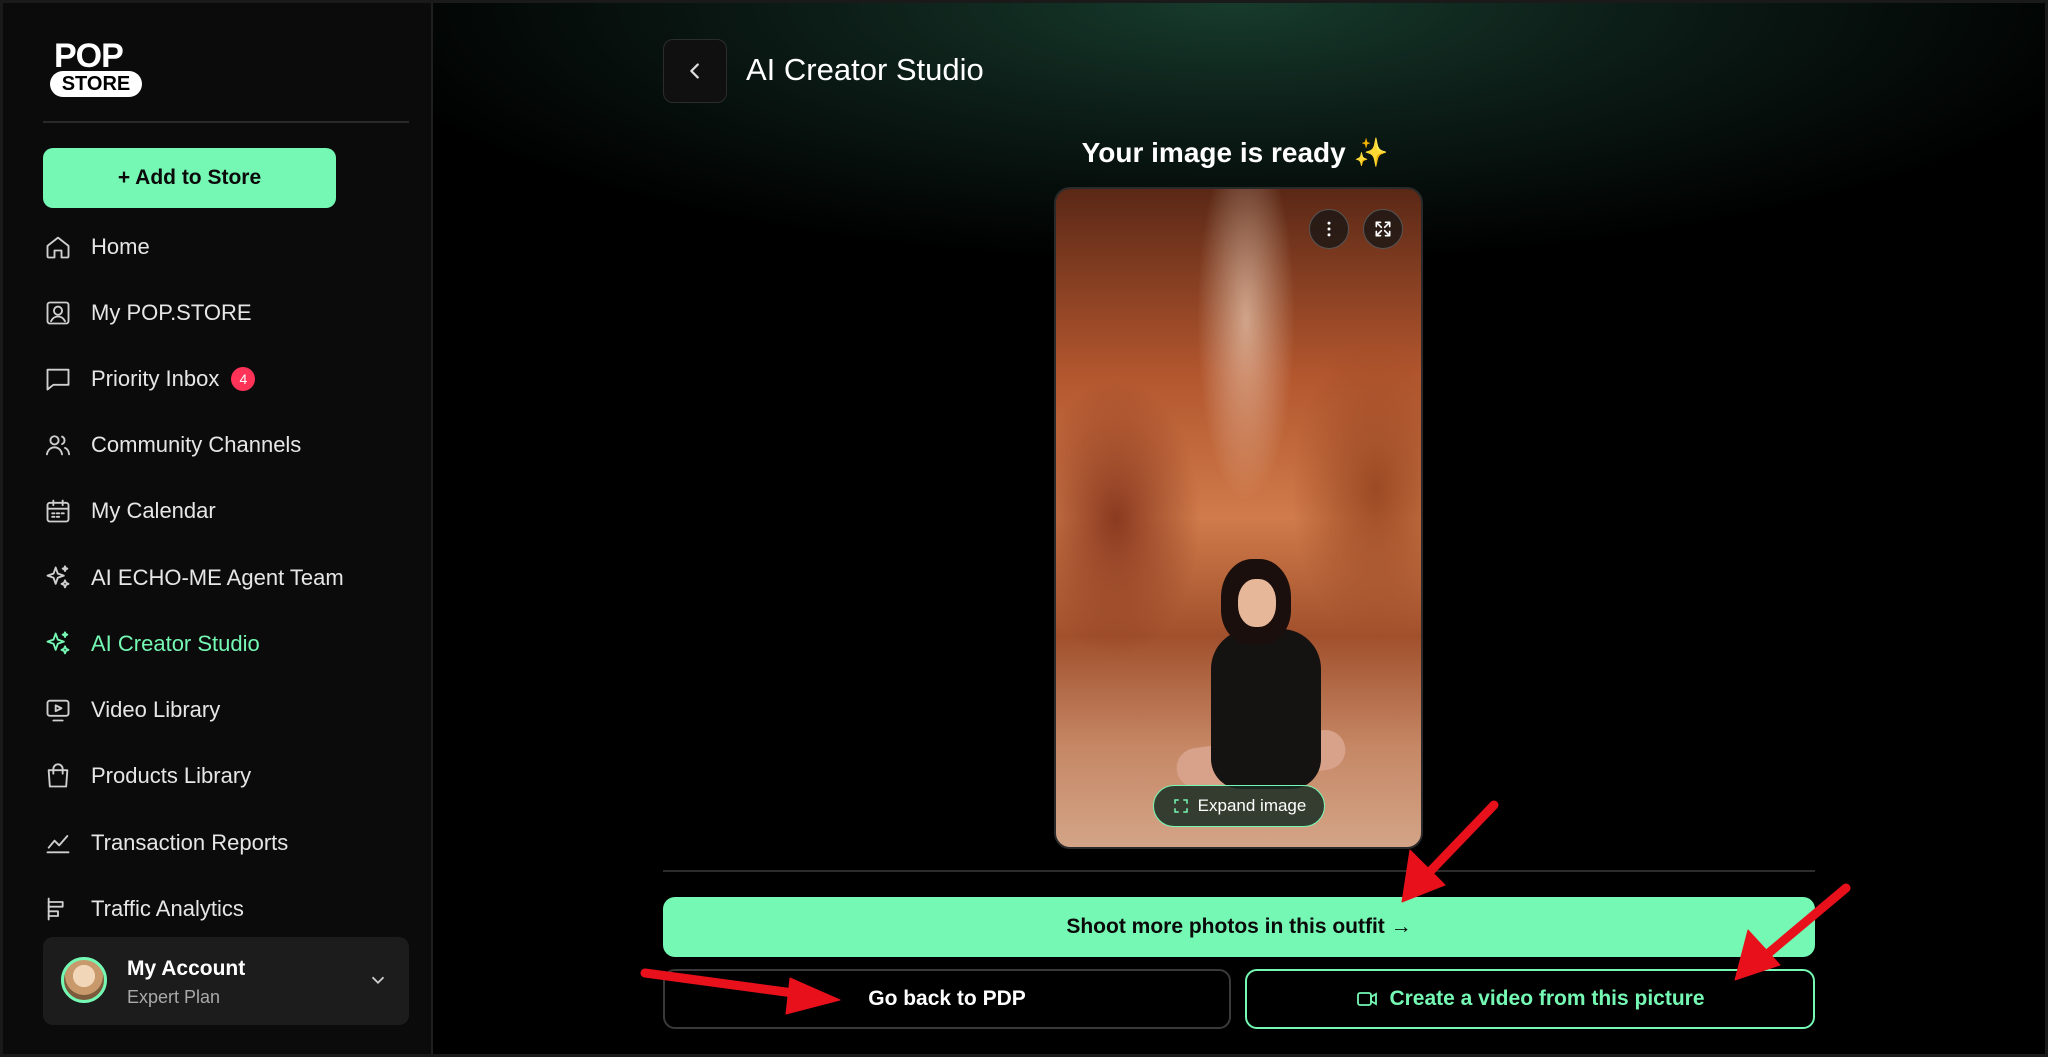  Describe the element at coordinates (156, 709) in the screenshot. I see `sidebar-item-label: Video Library` at that location.